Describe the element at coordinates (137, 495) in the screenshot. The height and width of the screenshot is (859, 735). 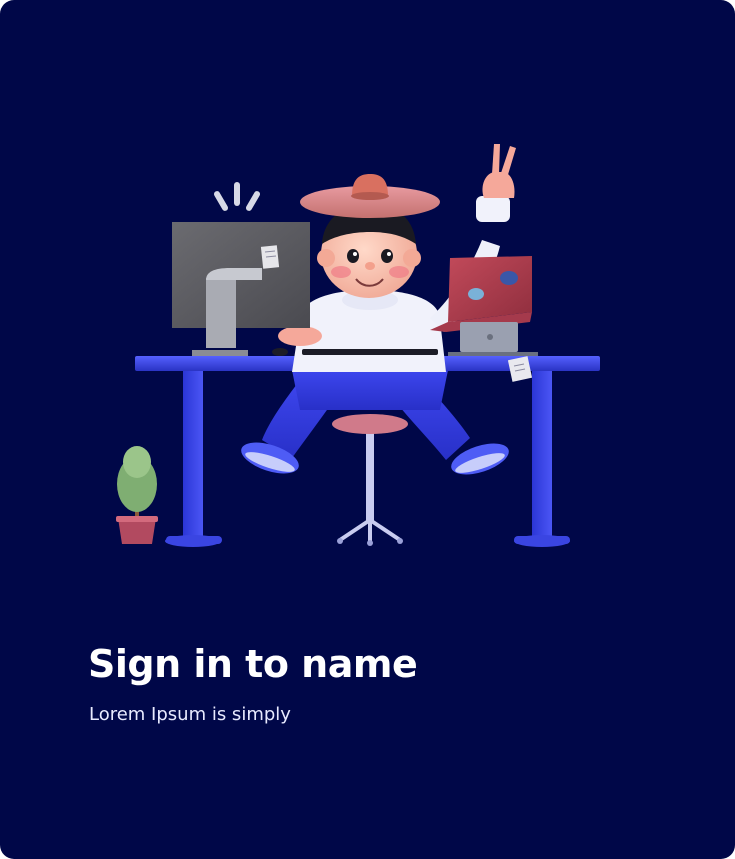
I see `plant-icon` at that location.